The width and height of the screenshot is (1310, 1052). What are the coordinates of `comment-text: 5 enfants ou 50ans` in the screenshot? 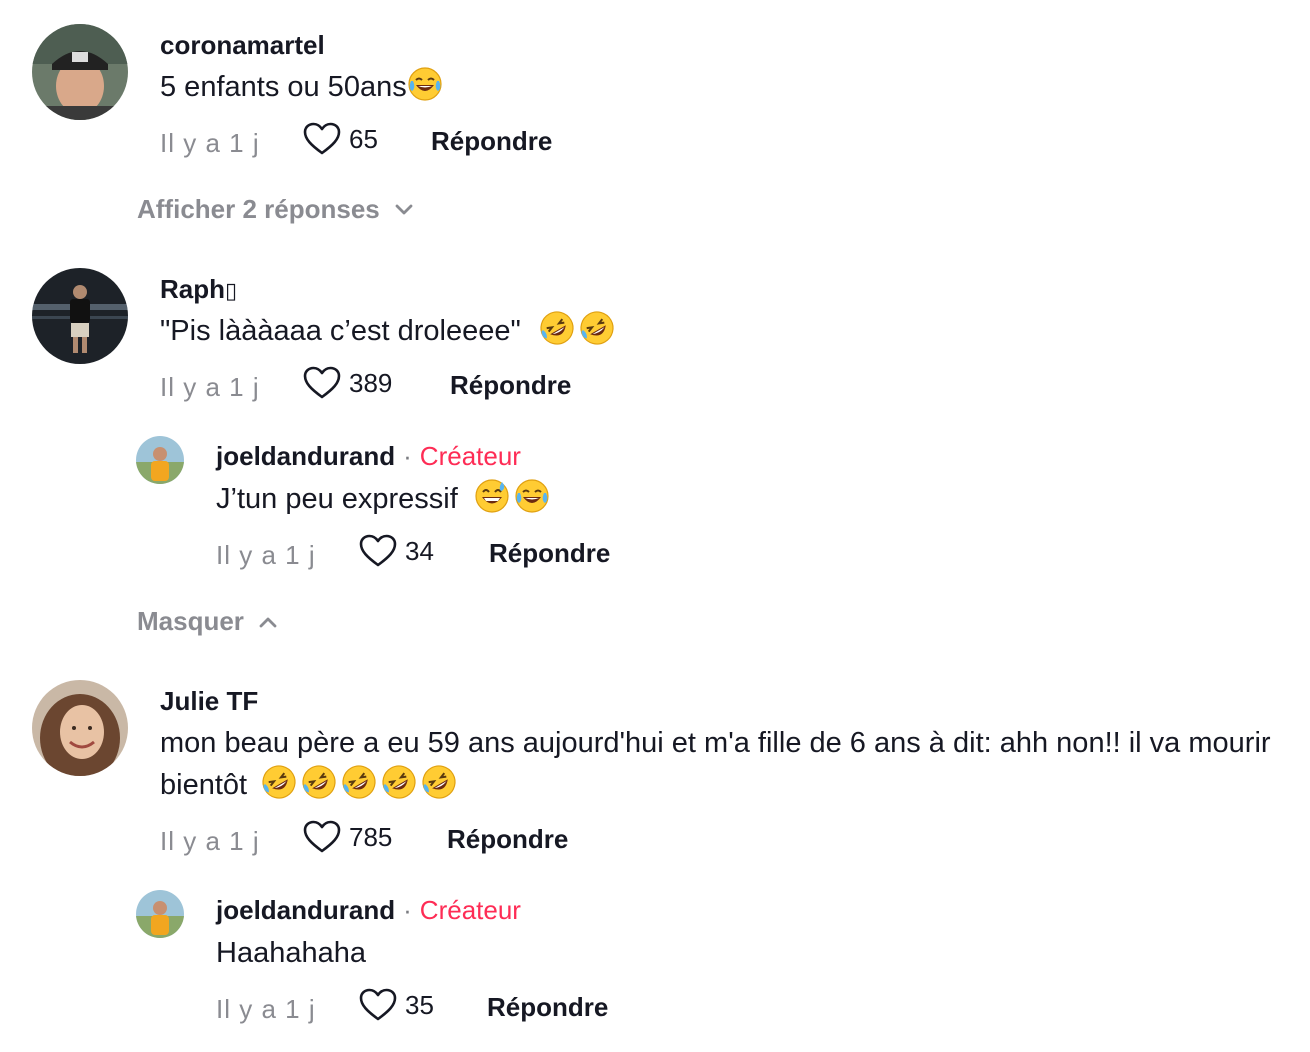 It's located at (303, 87).